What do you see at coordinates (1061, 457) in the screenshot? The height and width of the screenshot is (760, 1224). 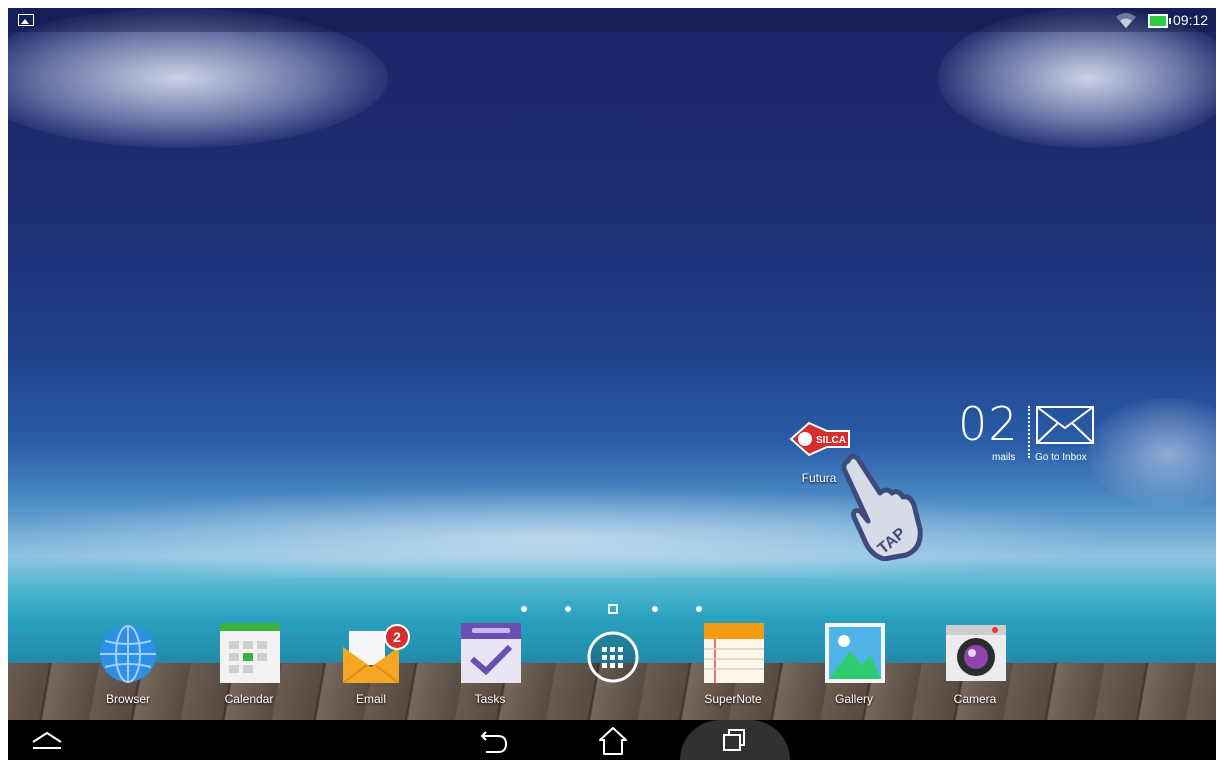 I see `go-to-inbox-link: Go to Inbox` at bounding box center [1061, 457].